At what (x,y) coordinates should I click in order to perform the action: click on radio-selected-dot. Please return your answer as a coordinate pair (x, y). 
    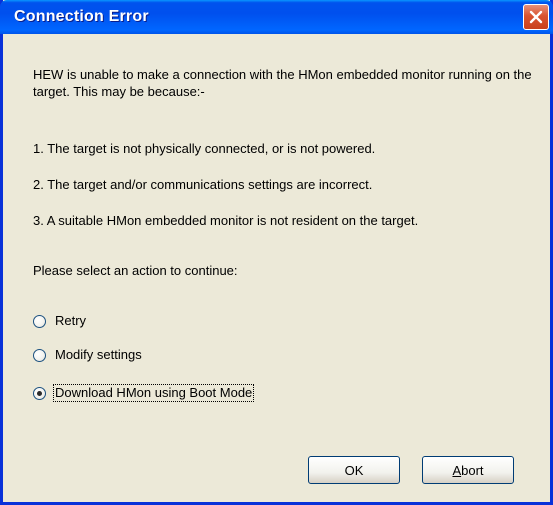
    Looking at the image, I should click on (39, 393).